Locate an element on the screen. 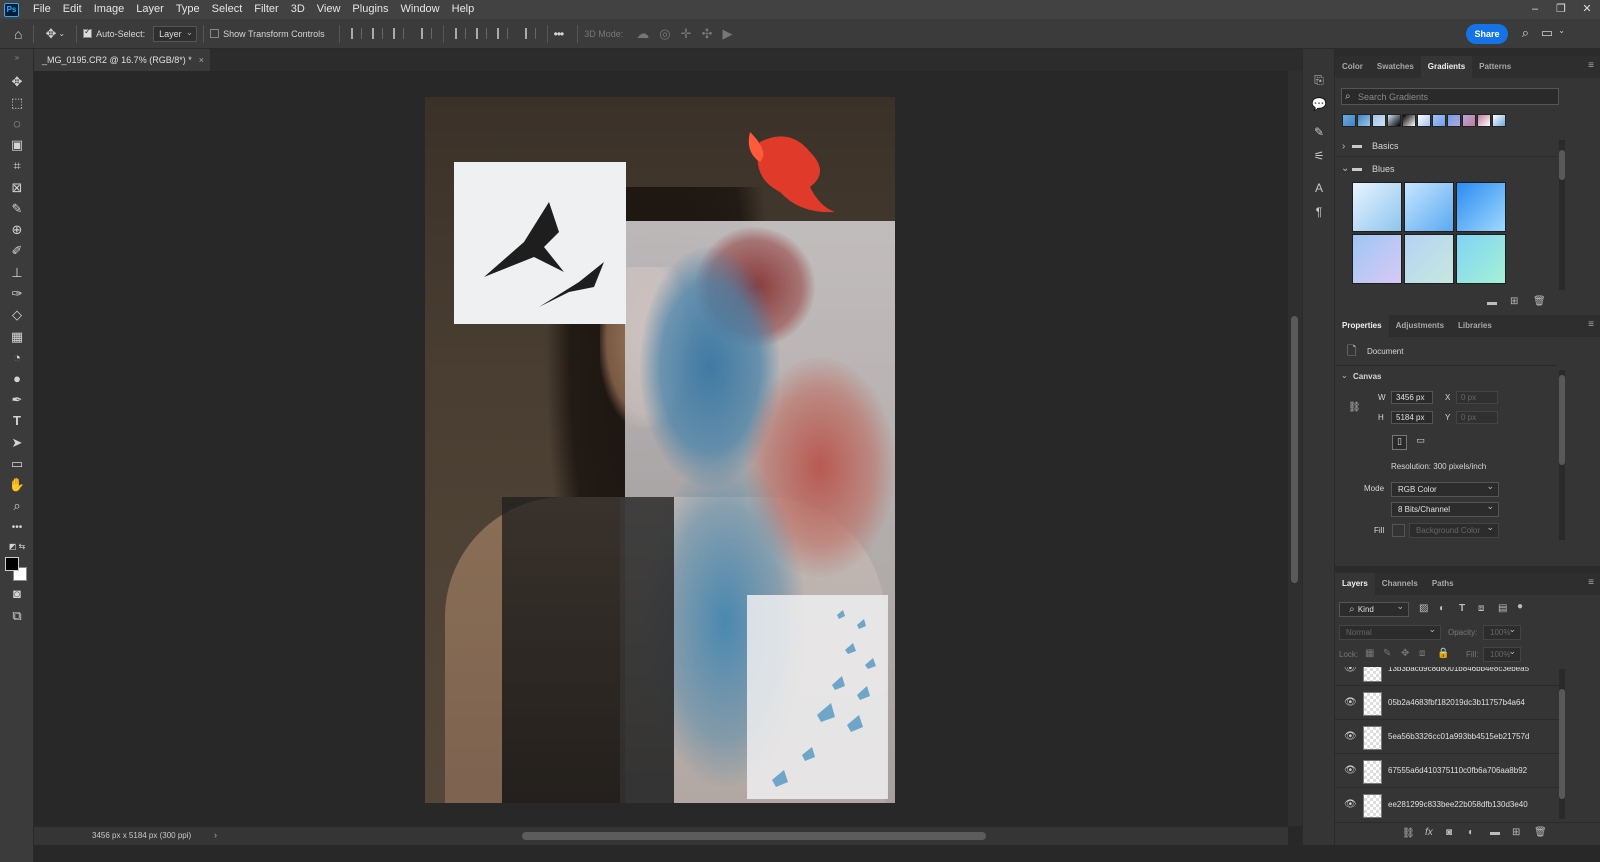  new-gradient-icon: ⊞ is located at coordinates (1514, 301).